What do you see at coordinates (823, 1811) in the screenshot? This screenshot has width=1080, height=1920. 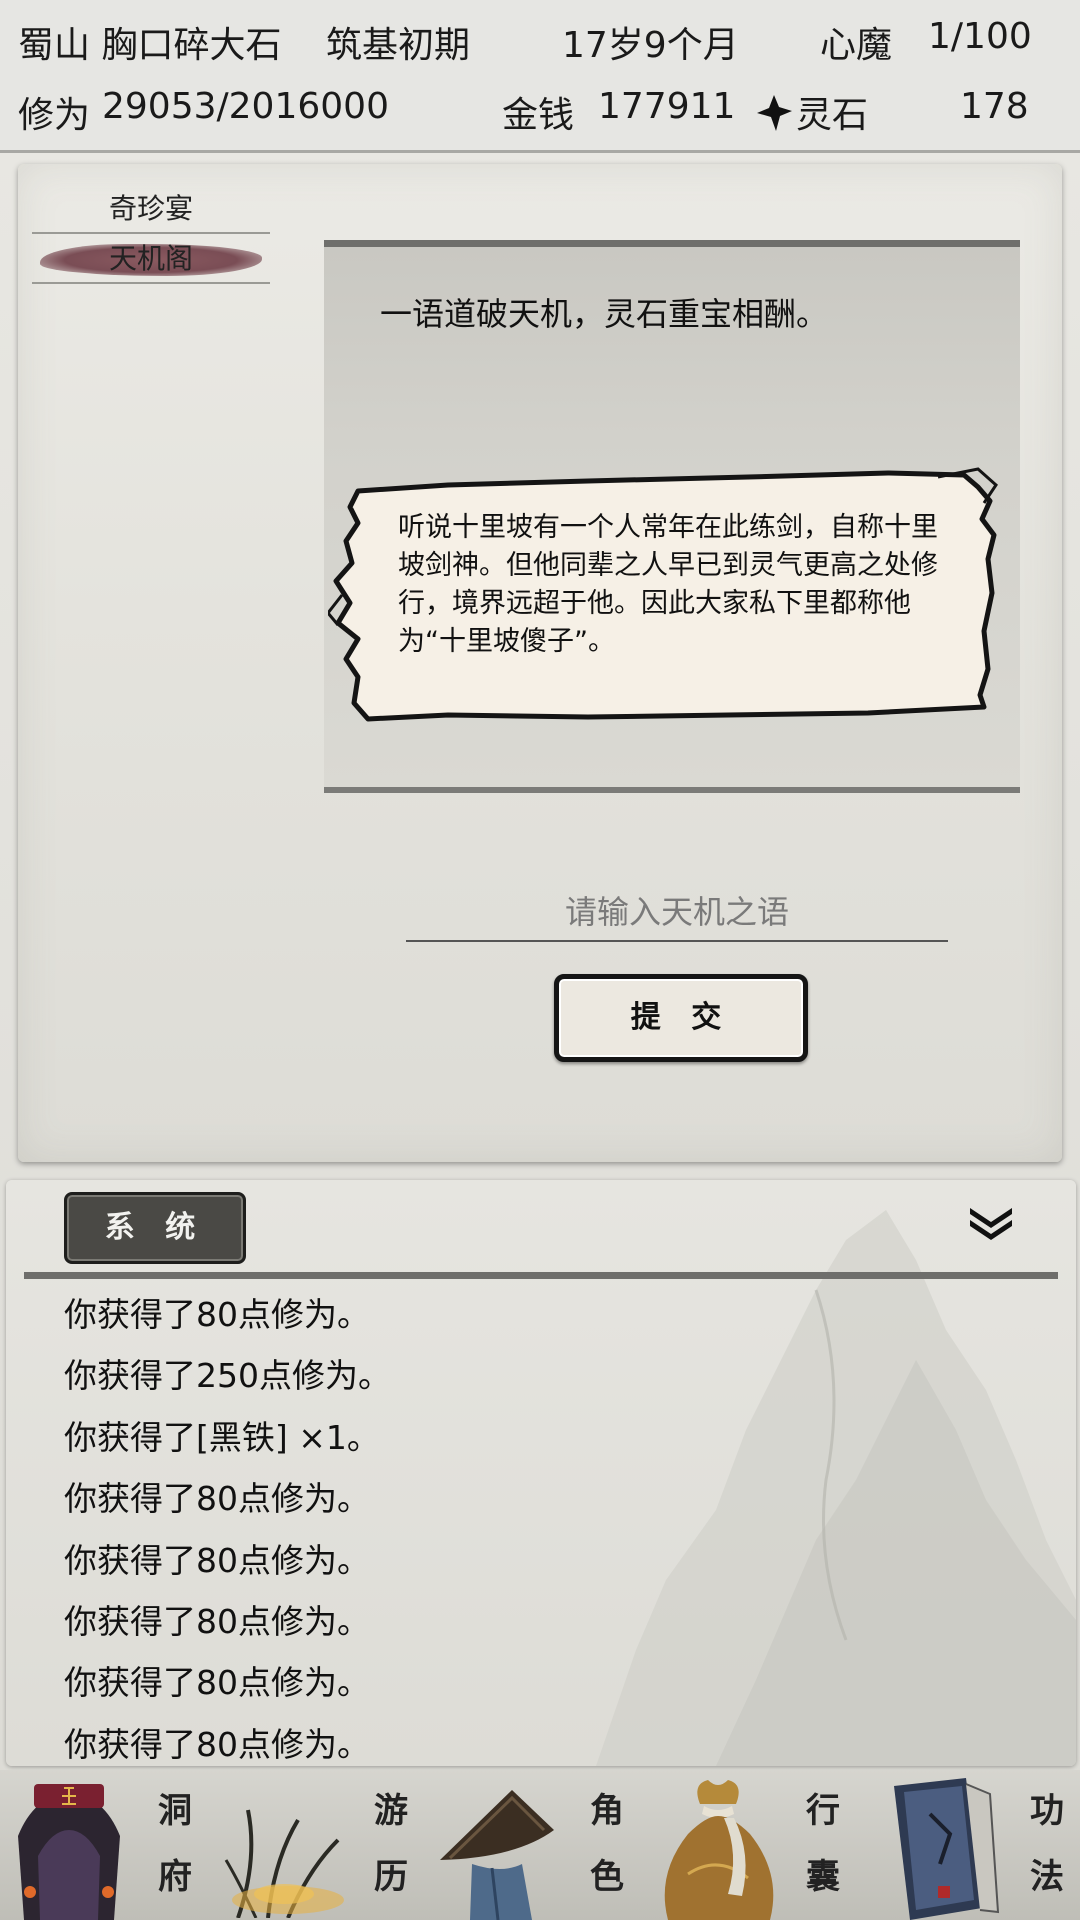 I see `nav-label-top: 行` at bounding box center [823, 1811].